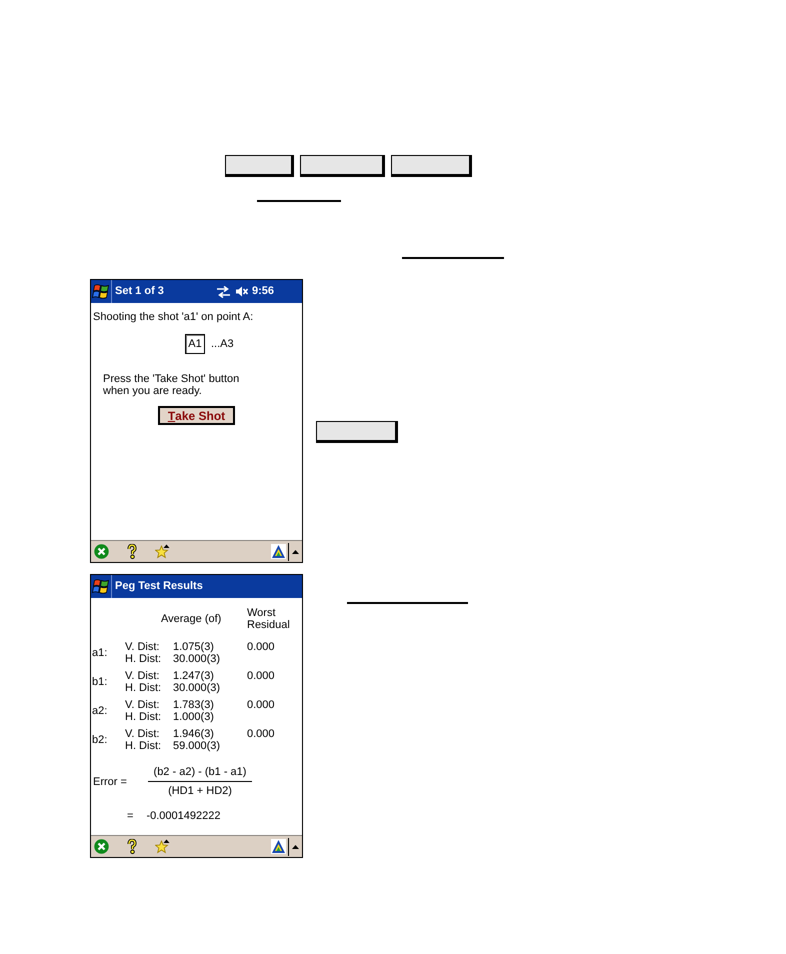 This screenshot has width=786, height=954. I want to click on point-label: a2:, so click(100, 711).